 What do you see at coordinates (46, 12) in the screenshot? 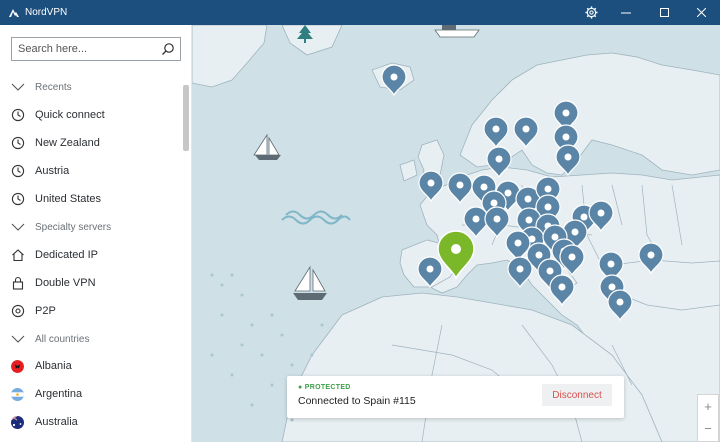
I see `window-title: NordVPN` at bounding box center [46, 12].